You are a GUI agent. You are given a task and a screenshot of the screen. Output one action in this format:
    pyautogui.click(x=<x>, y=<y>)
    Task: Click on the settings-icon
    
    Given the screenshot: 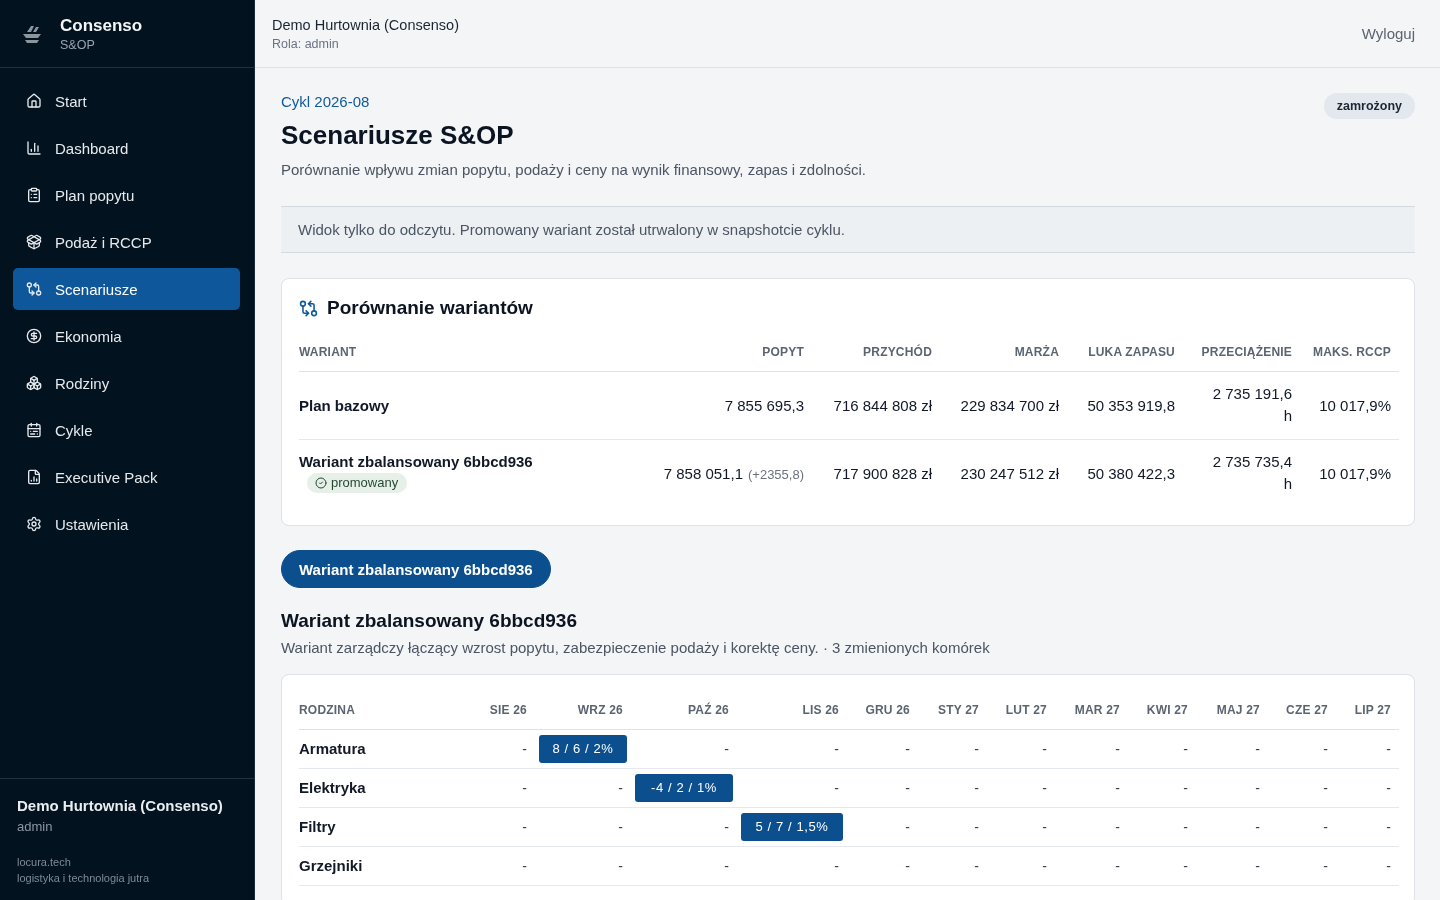 What is the action you would take?
    pyautogui.click(x=34, y=524)
    